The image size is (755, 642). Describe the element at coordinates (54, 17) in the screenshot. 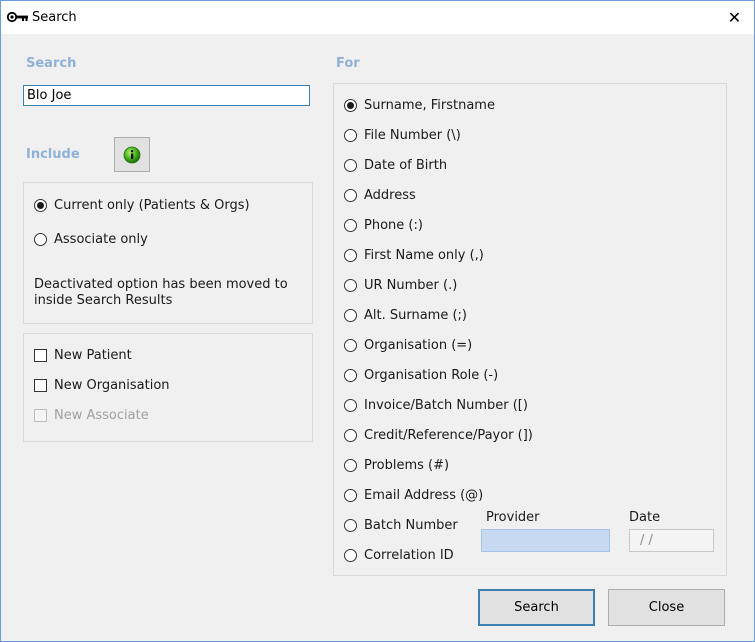

I see `window-title: Search` at that location.